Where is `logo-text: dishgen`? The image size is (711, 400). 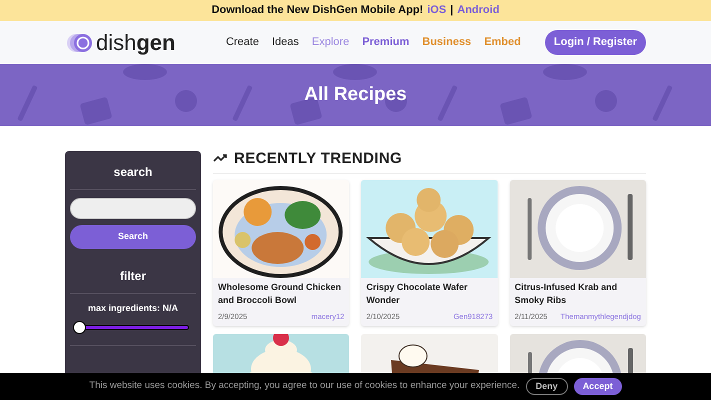 logo-text: dishgen is located at coordinates (136, 43).